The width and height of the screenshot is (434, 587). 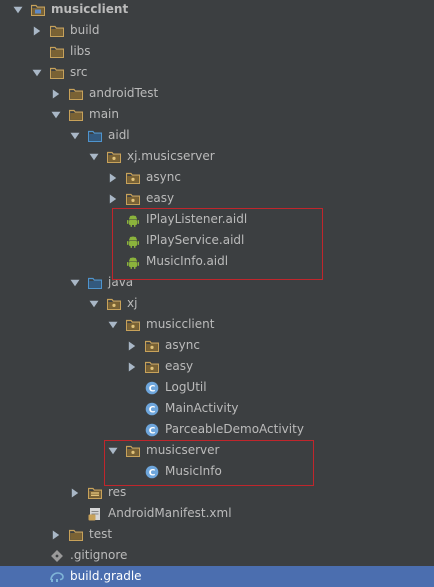 What do you see at coordinates (57, 556) in the screenshot?
I see `git-icon` at bounding box center [57, 556].